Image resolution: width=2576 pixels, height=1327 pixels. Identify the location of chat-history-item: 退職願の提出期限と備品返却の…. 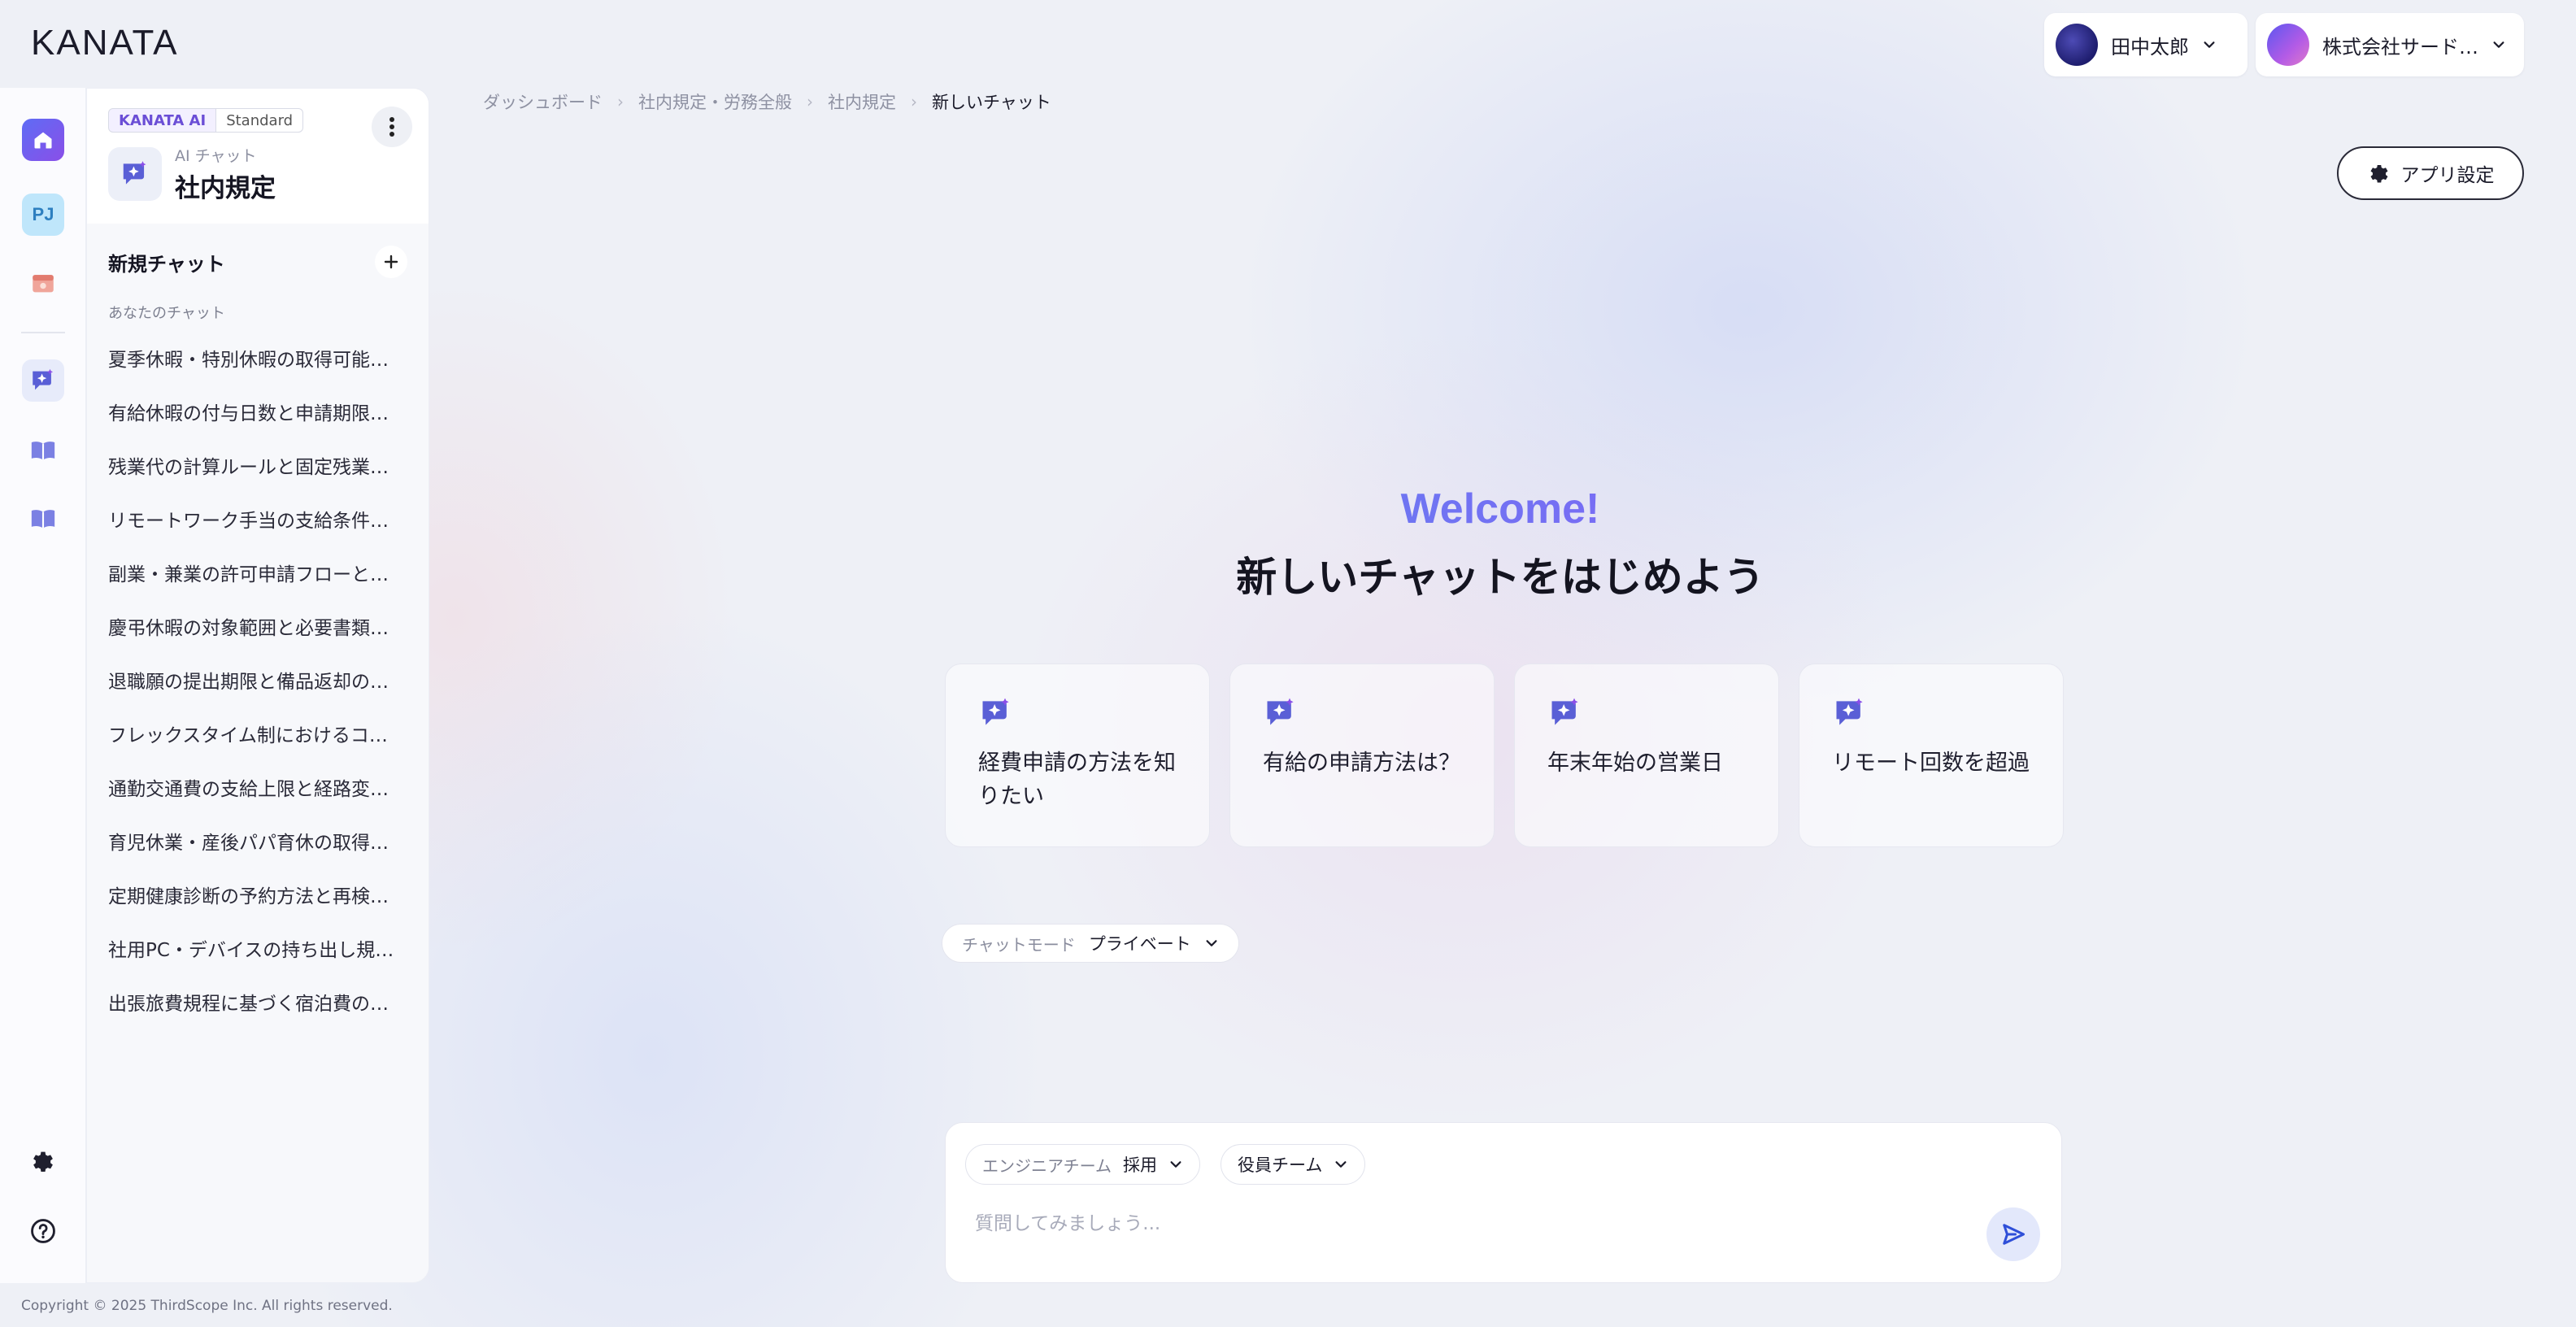
(258, 680).